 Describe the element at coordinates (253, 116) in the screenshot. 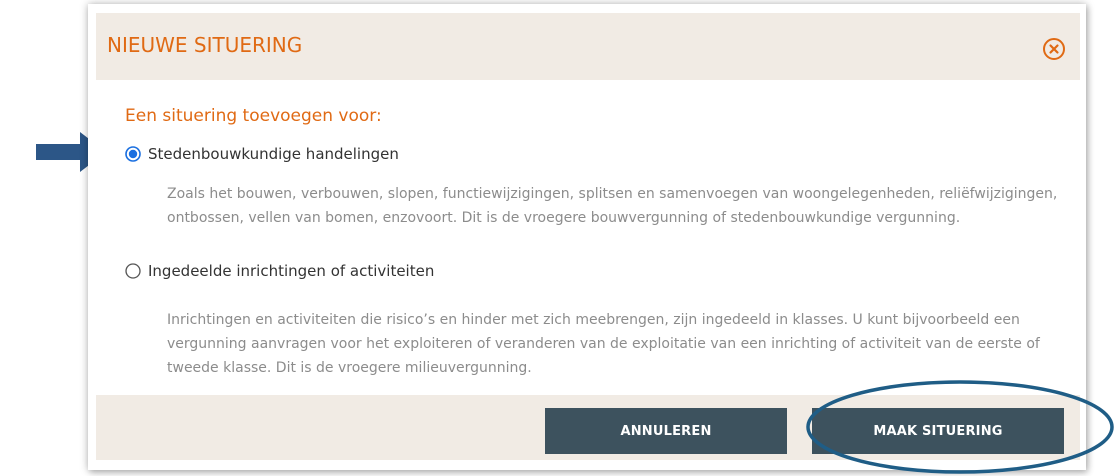

I see `section-subtitle: Een situering toevoegen voor:` at that location.